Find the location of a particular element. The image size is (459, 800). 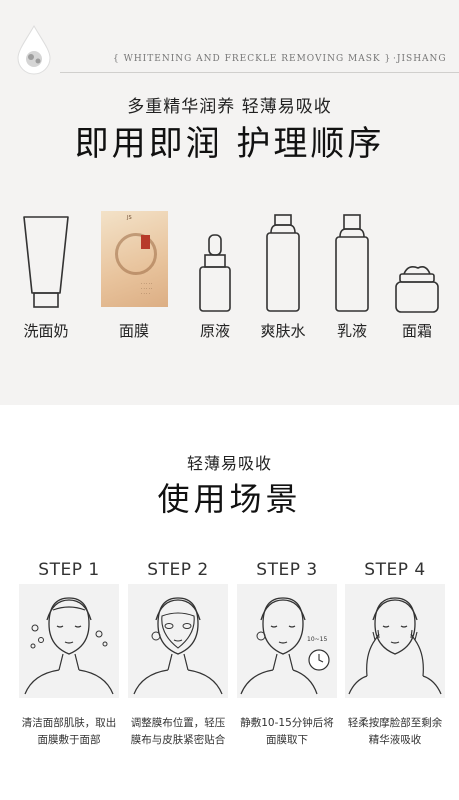

step-card: STEP 2 调整膜布位置，轻压膜布与皮肤紧密贴合 is located at coordinates (178, 654).